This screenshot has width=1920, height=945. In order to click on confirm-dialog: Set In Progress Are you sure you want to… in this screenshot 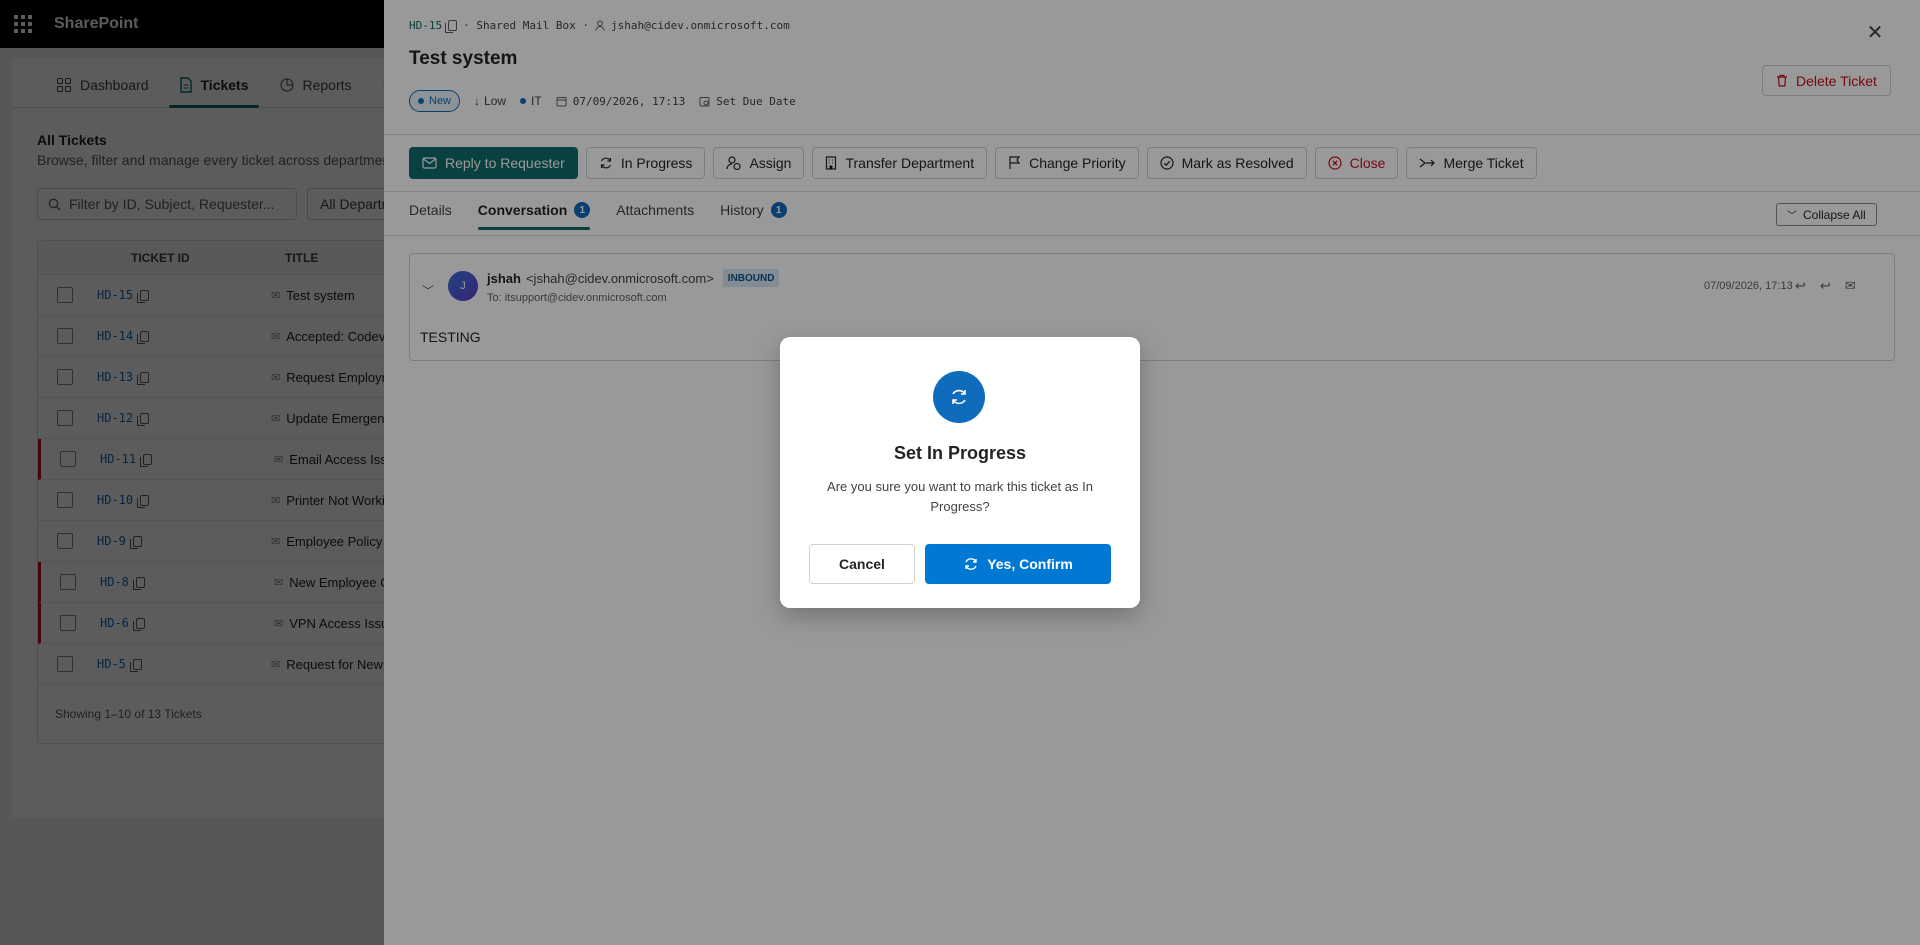, I will do `click(960, 472)`.